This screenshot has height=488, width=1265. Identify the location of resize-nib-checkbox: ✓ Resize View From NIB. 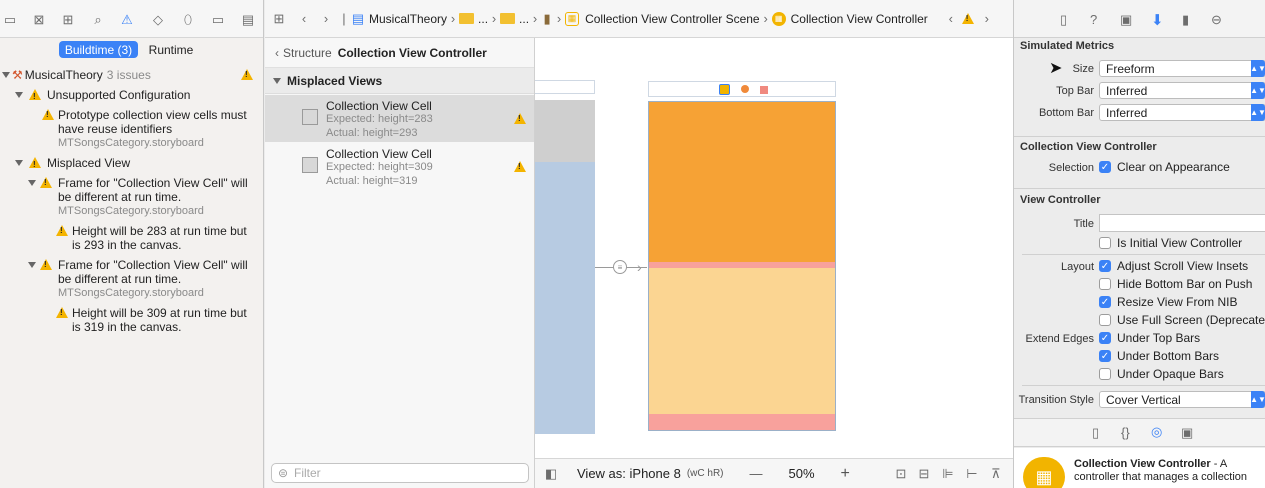
(1168, 302).